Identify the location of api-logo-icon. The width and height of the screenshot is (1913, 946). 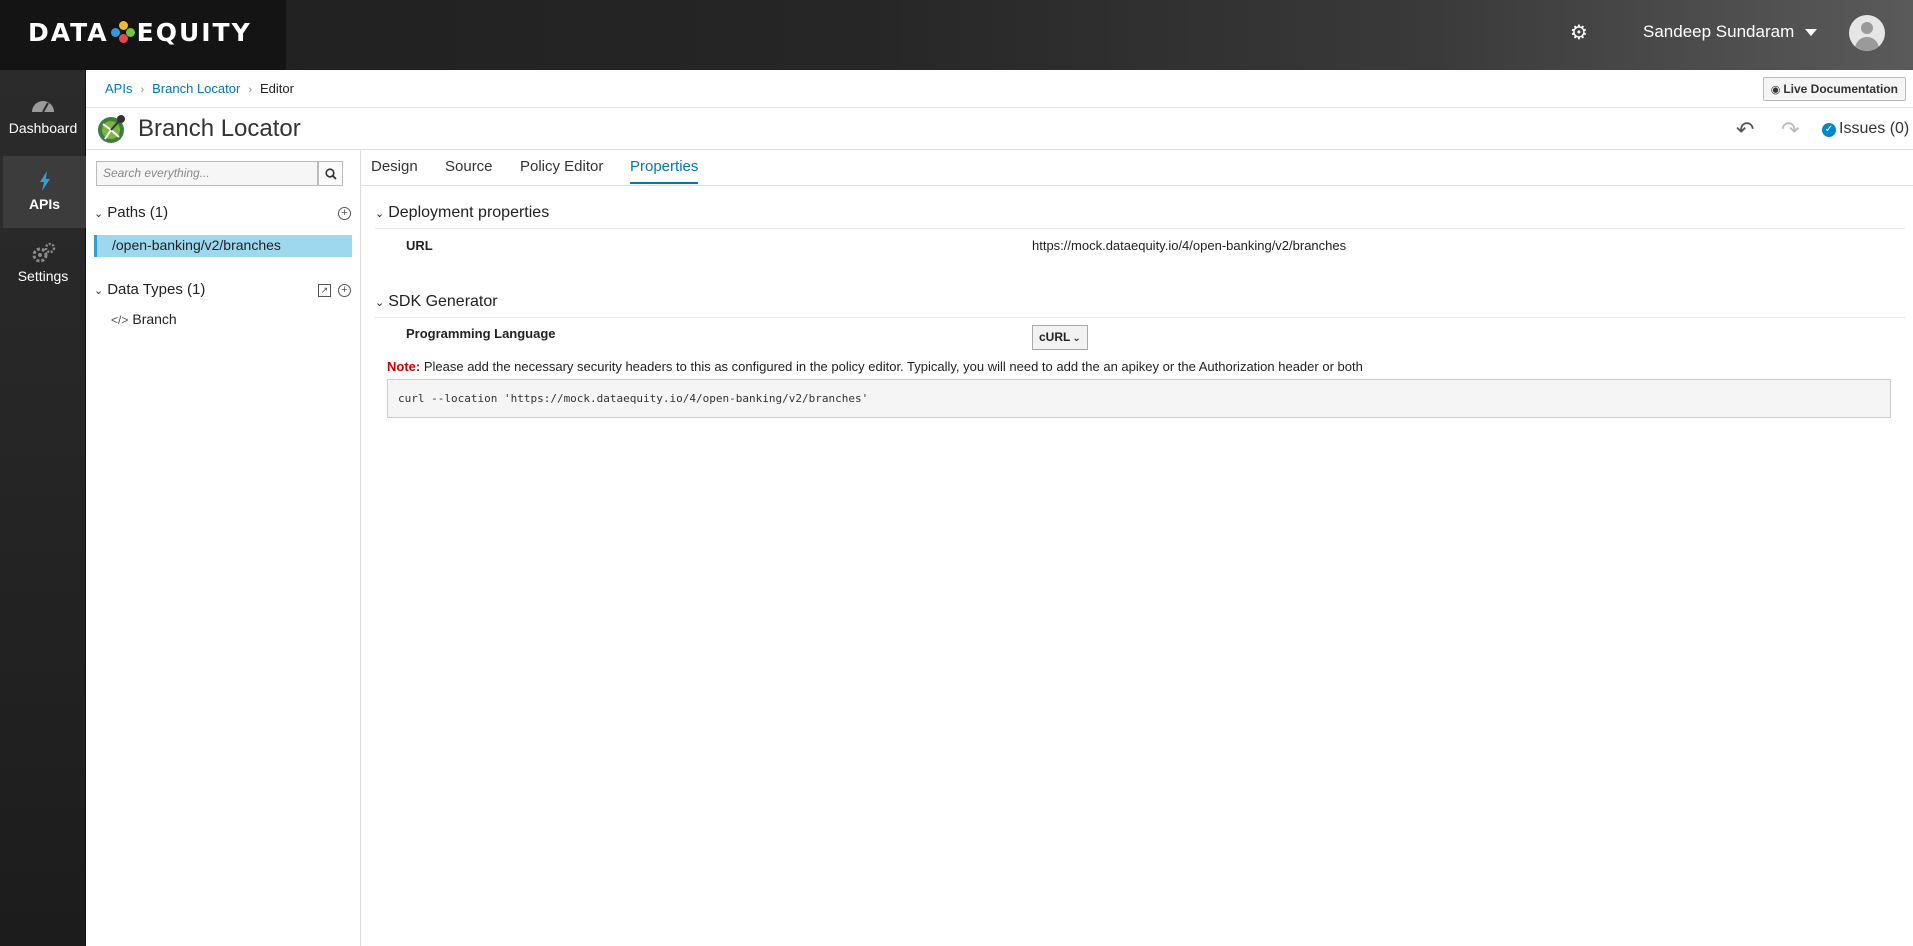
(111, 129).